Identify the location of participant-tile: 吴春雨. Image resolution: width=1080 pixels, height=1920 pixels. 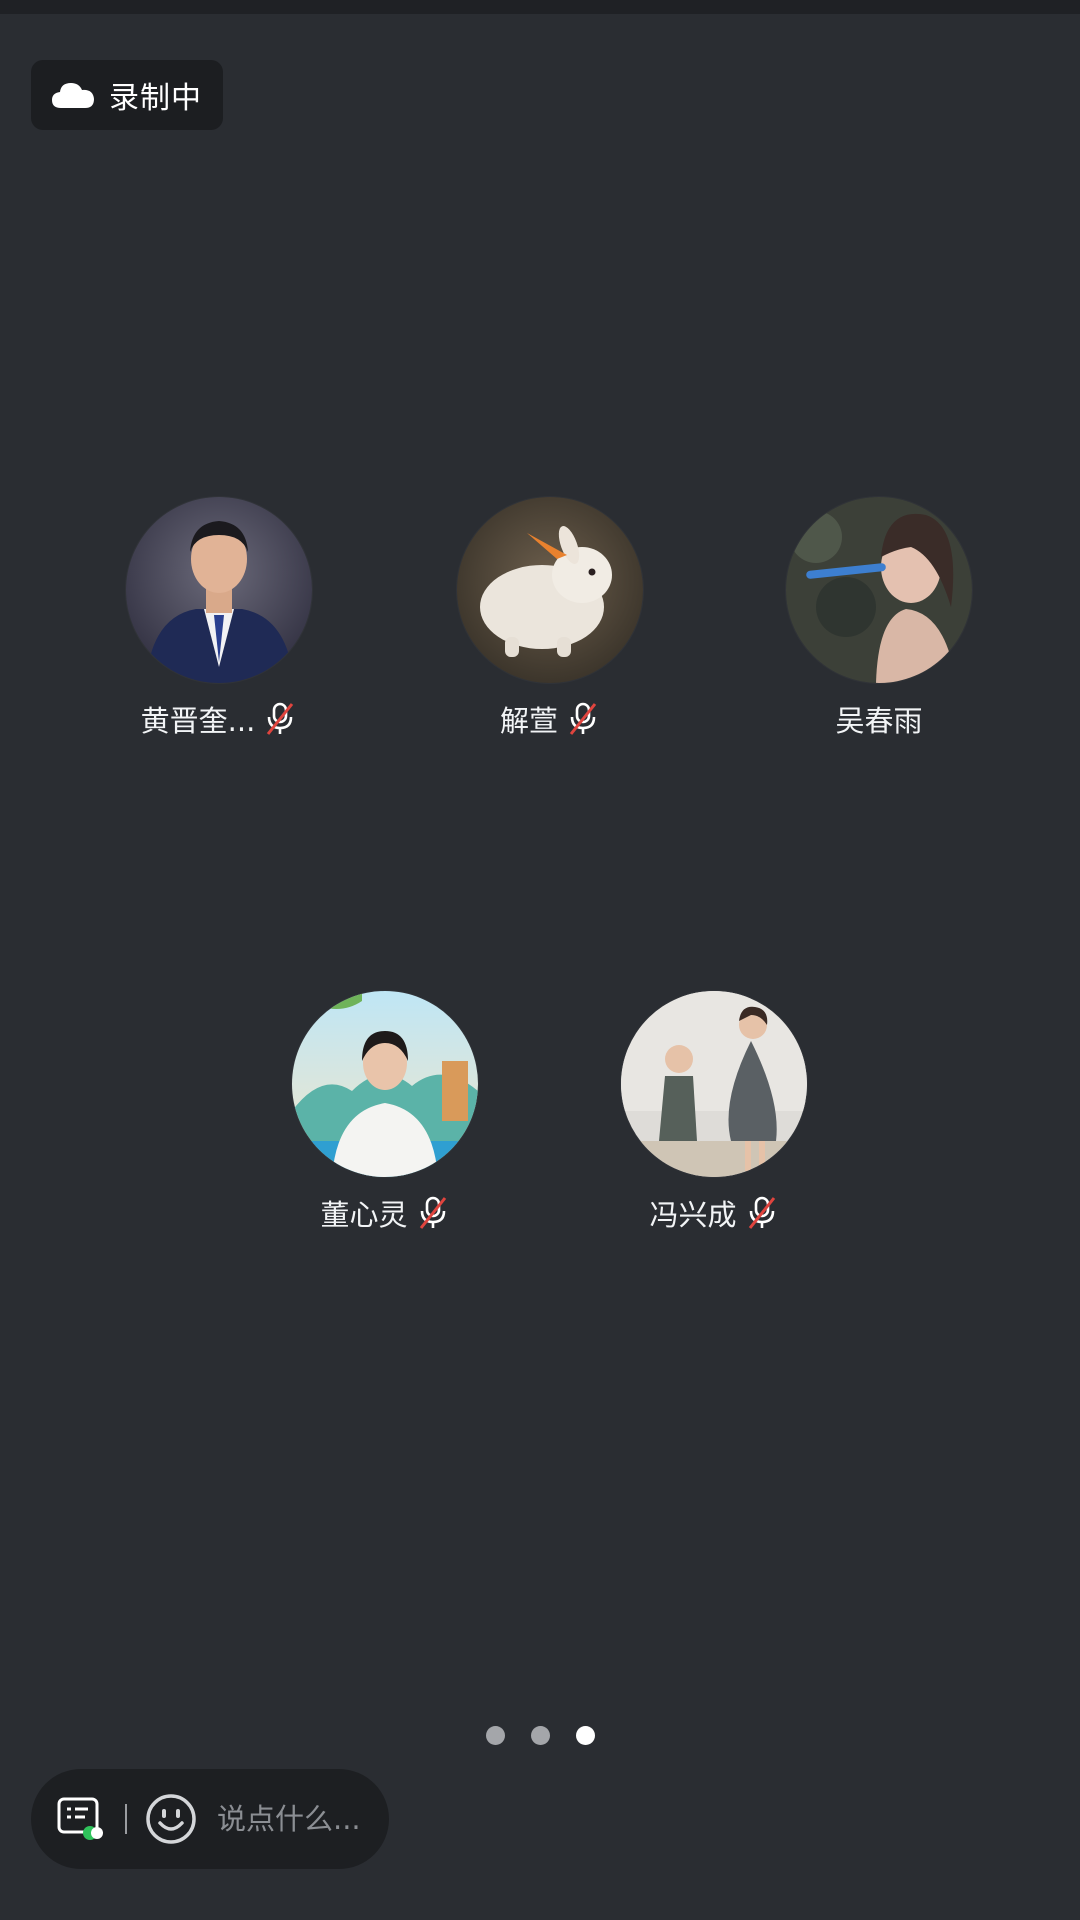
(879, 618).